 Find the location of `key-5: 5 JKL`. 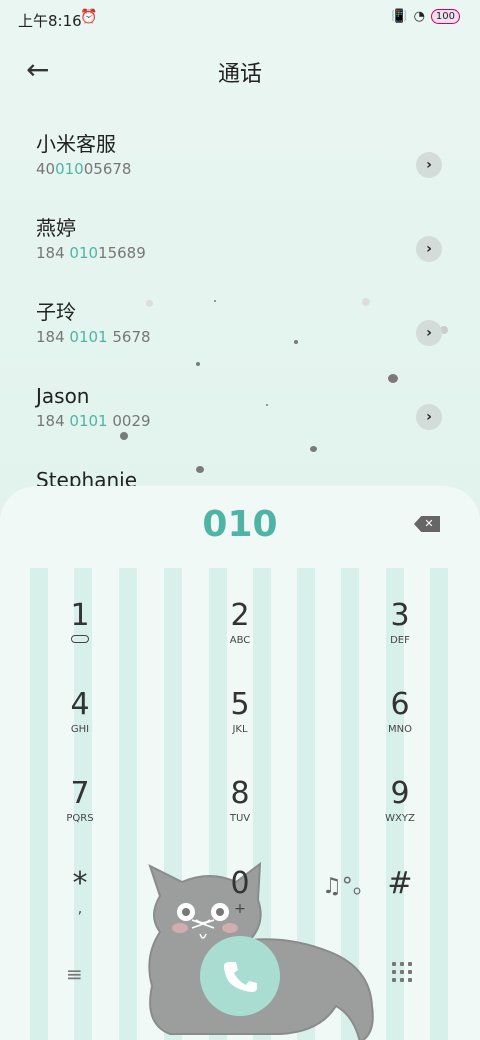

key-5: 5 JKL is located at coordinates (240, 727).